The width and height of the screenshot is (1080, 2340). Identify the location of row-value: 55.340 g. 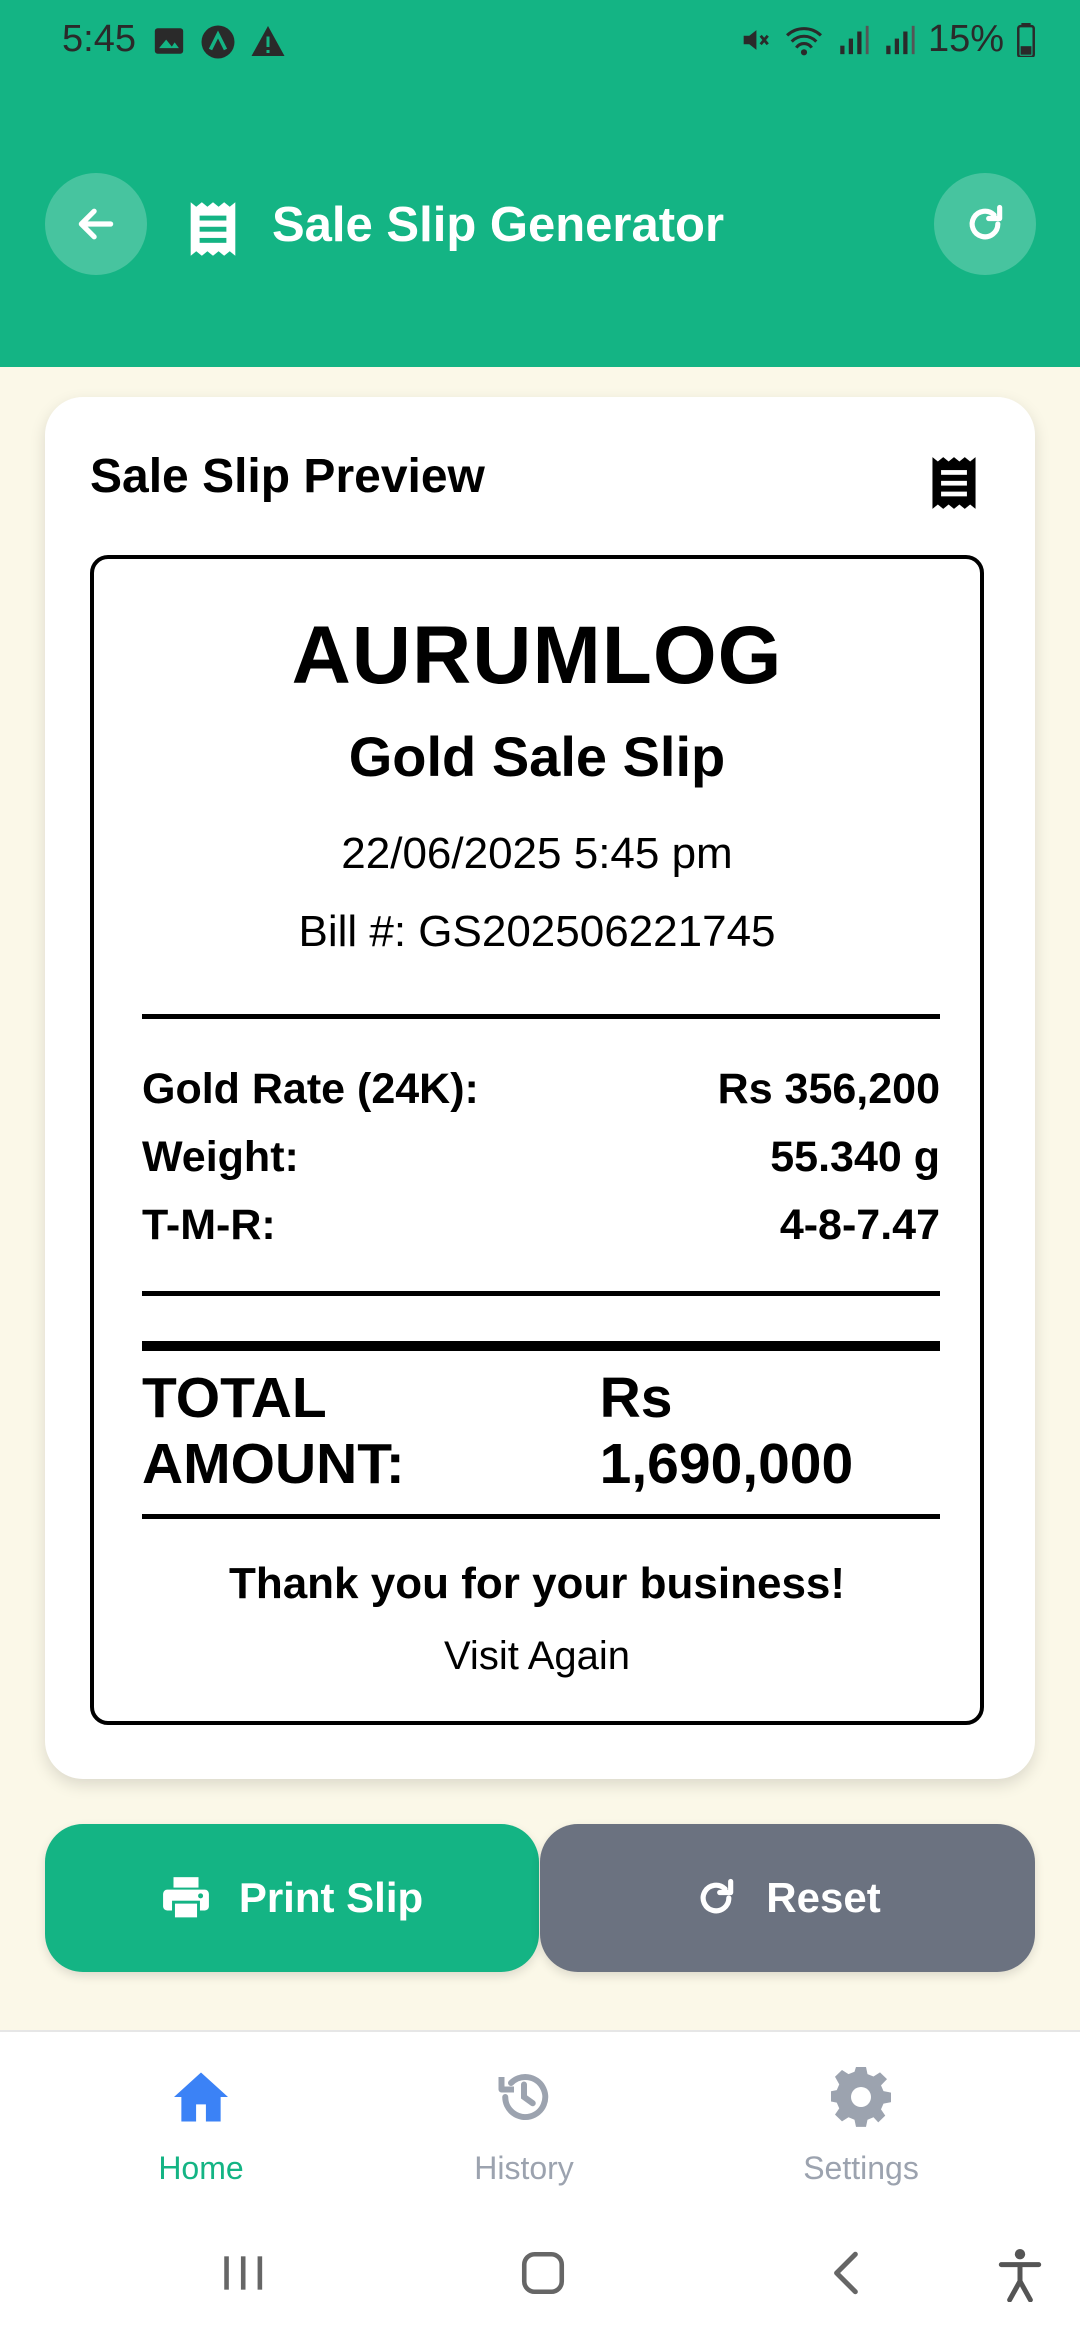
(855, 1156).